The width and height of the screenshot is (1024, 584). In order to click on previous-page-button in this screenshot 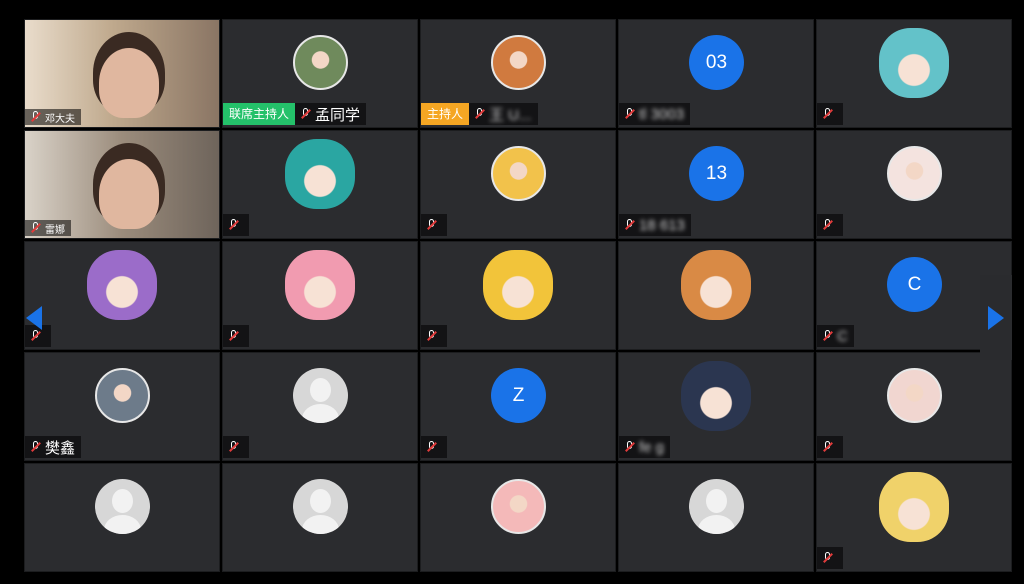, I will do `click(34, 317)`.